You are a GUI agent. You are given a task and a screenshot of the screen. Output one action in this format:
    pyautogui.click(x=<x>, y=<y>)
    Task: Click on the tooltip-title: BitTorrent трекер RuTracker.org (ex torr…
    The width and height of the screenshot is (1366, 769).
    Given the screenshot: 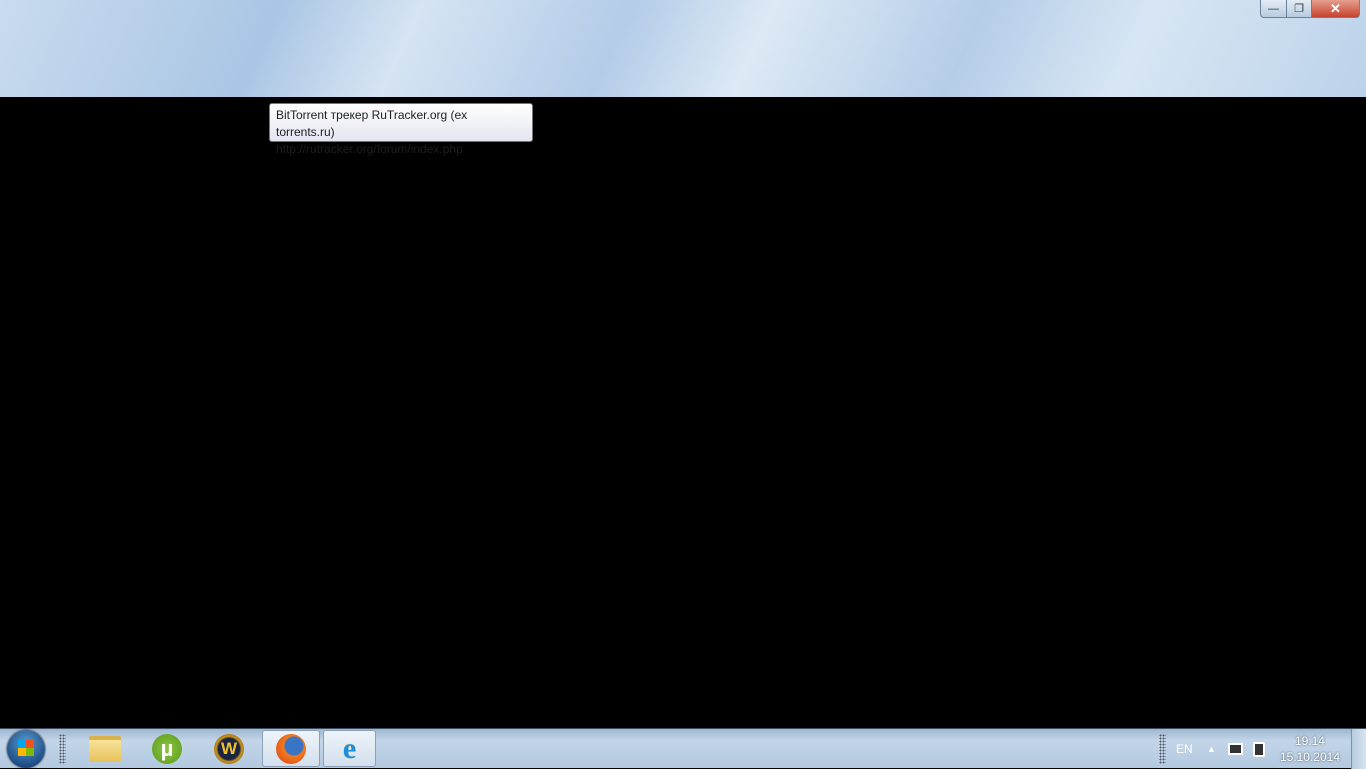 What is the action you would take?
    pyautogui.click(x=372, y=123)
    